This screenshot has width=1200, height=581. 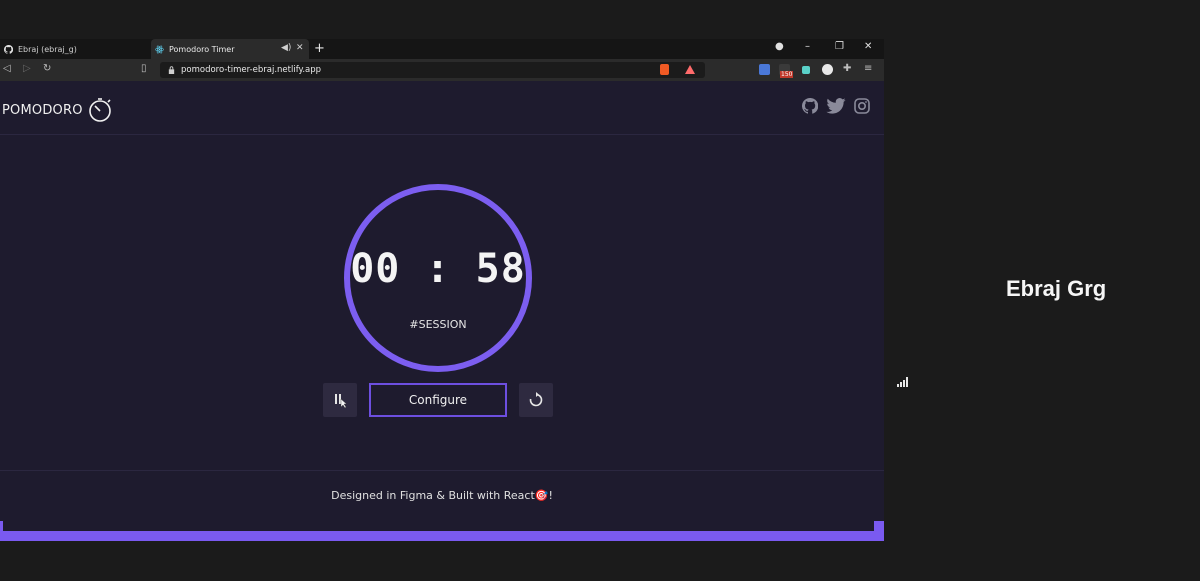 I want to click on site-footer: Designed in Figma & Built with React🎯!, so click(x=442, y=495).